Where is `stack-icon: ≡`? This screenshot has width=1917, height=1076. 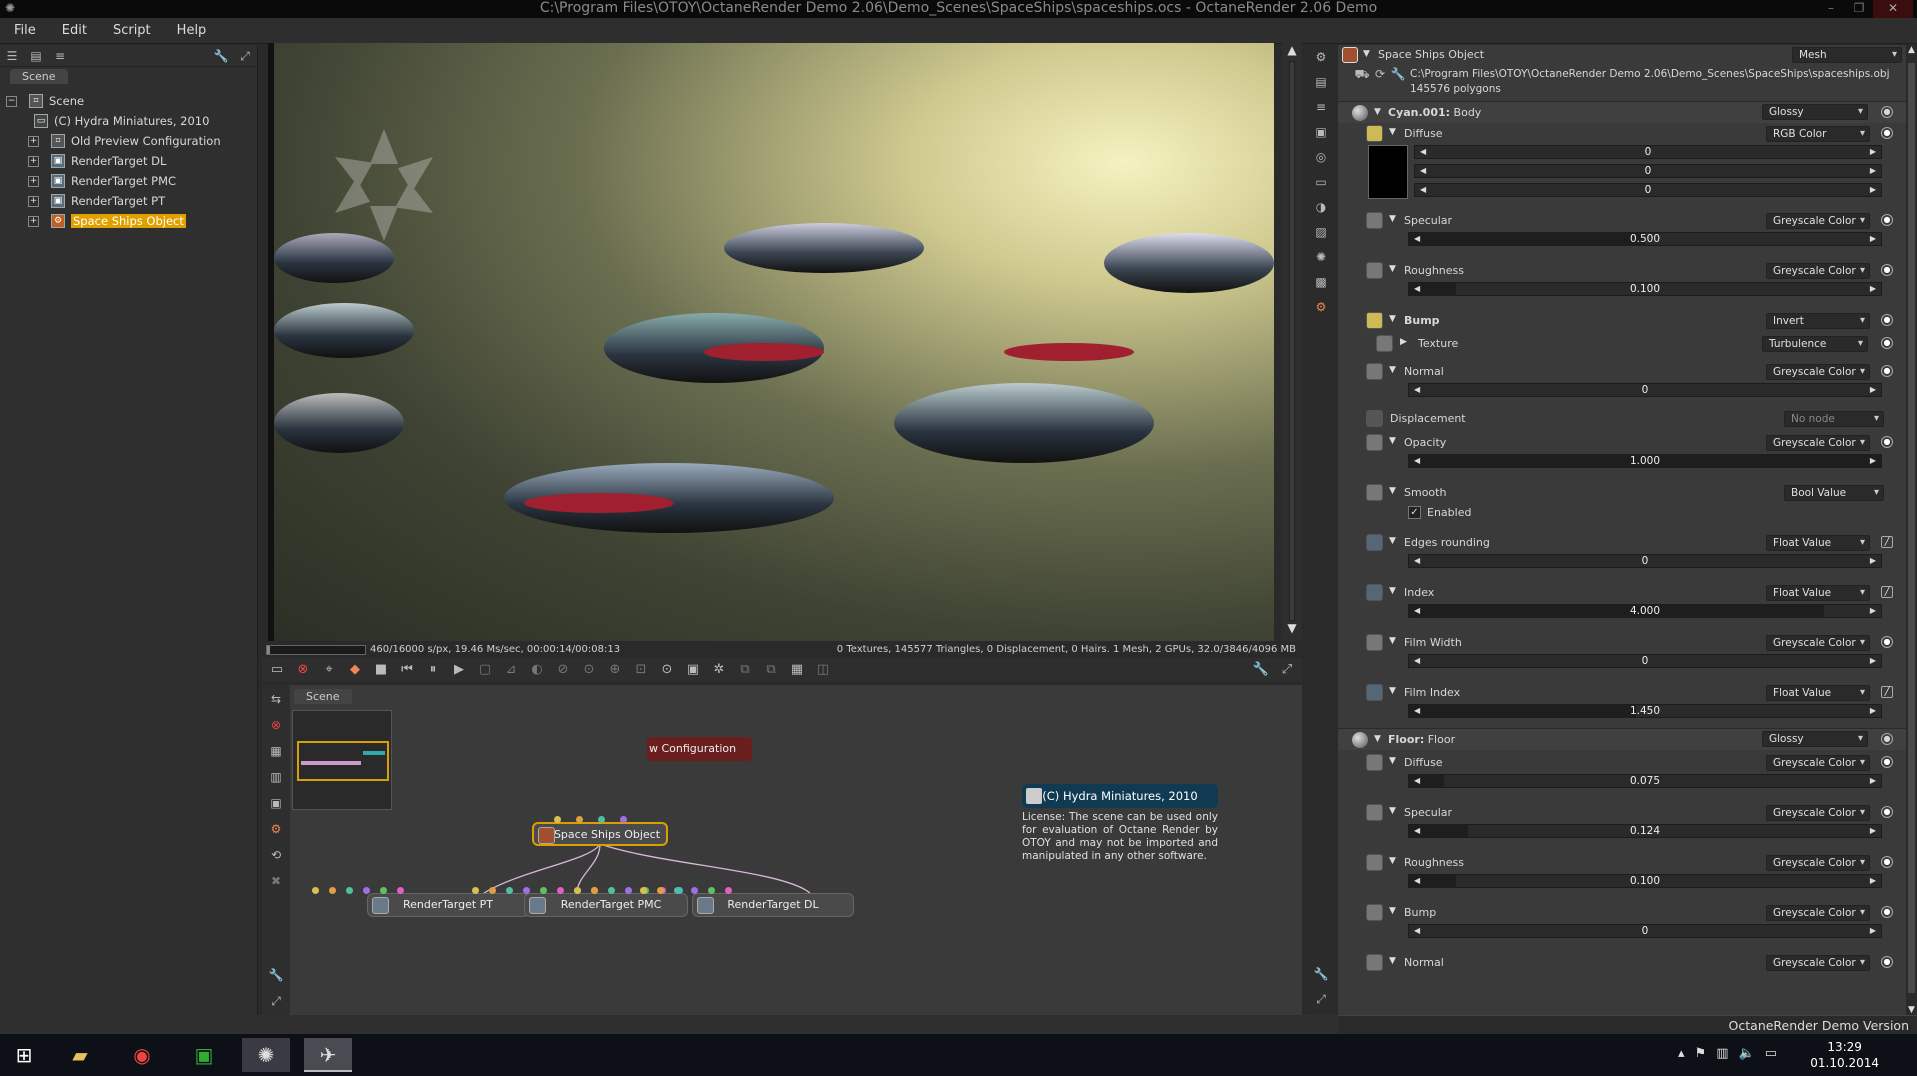
stack-icon: ≡ is located at coordinates (1321, 107).